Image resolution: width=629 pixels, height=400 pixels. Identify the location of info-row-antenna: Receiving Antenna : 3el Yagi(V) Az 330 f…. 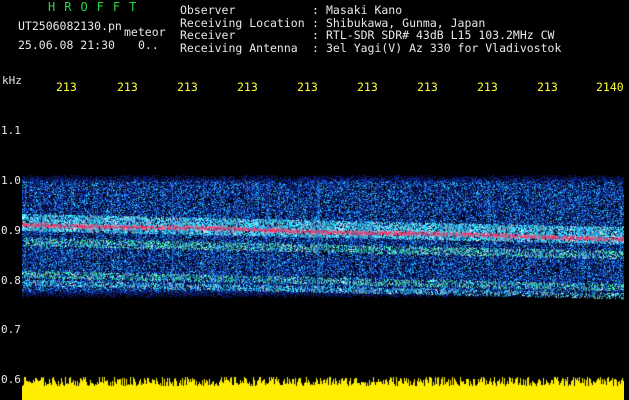
(371, 47).